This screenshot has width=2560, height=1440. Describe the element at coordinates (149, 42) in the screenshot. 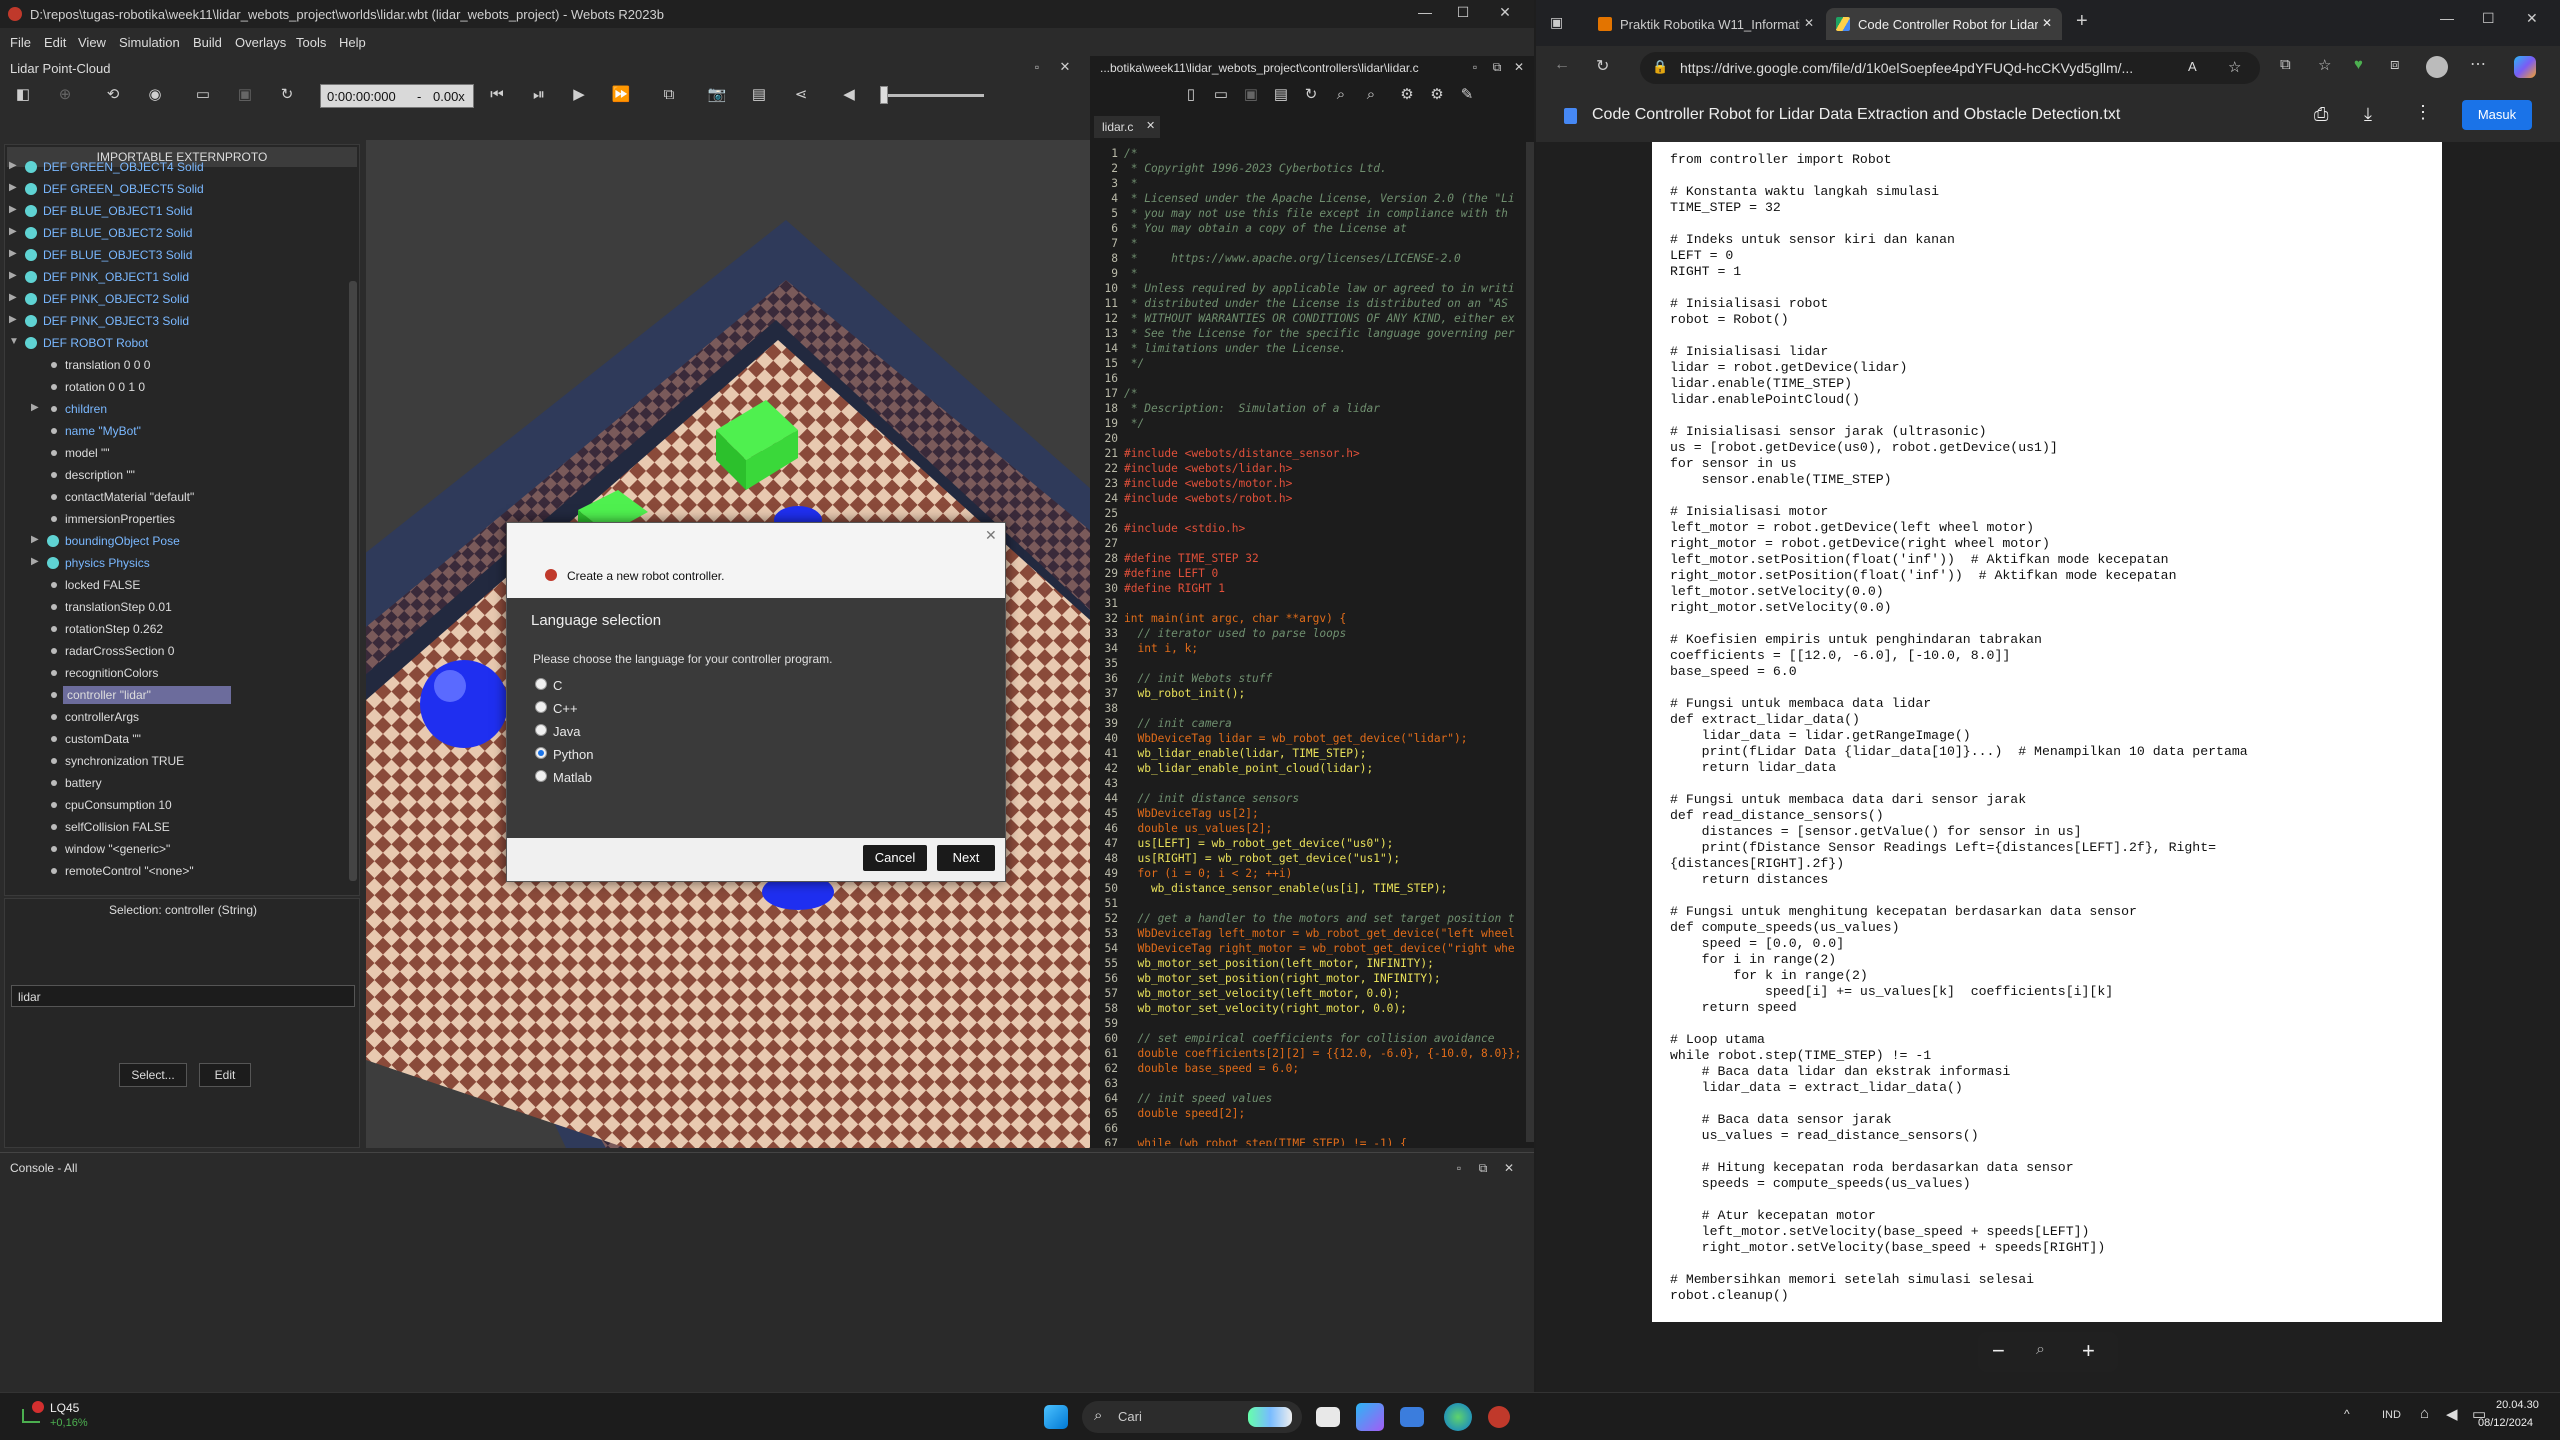

I see `menu-simulation: Simulation` at that location.